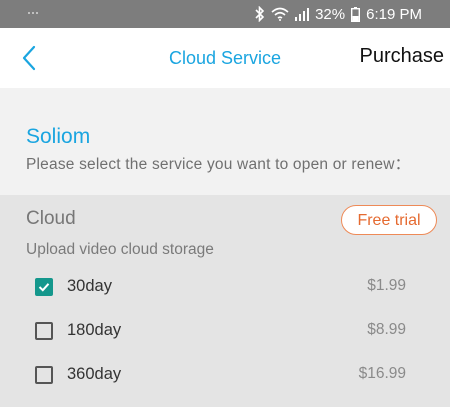  What do you see at coordinates (389, 220) in the screenshot?
I see `free-trial-button: Free trial` at bounding box center [389, 220].